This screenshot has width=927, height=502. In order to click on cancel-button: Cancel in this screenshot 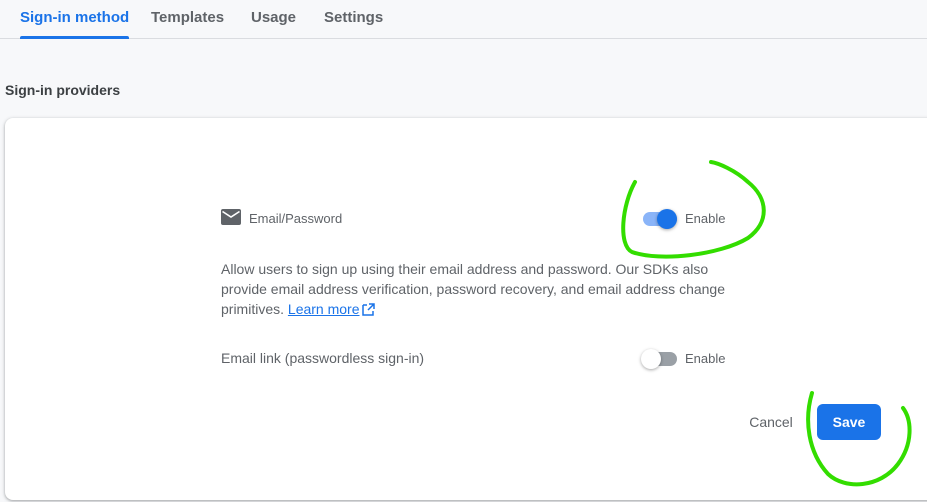, I will do `click(771, 422)`.